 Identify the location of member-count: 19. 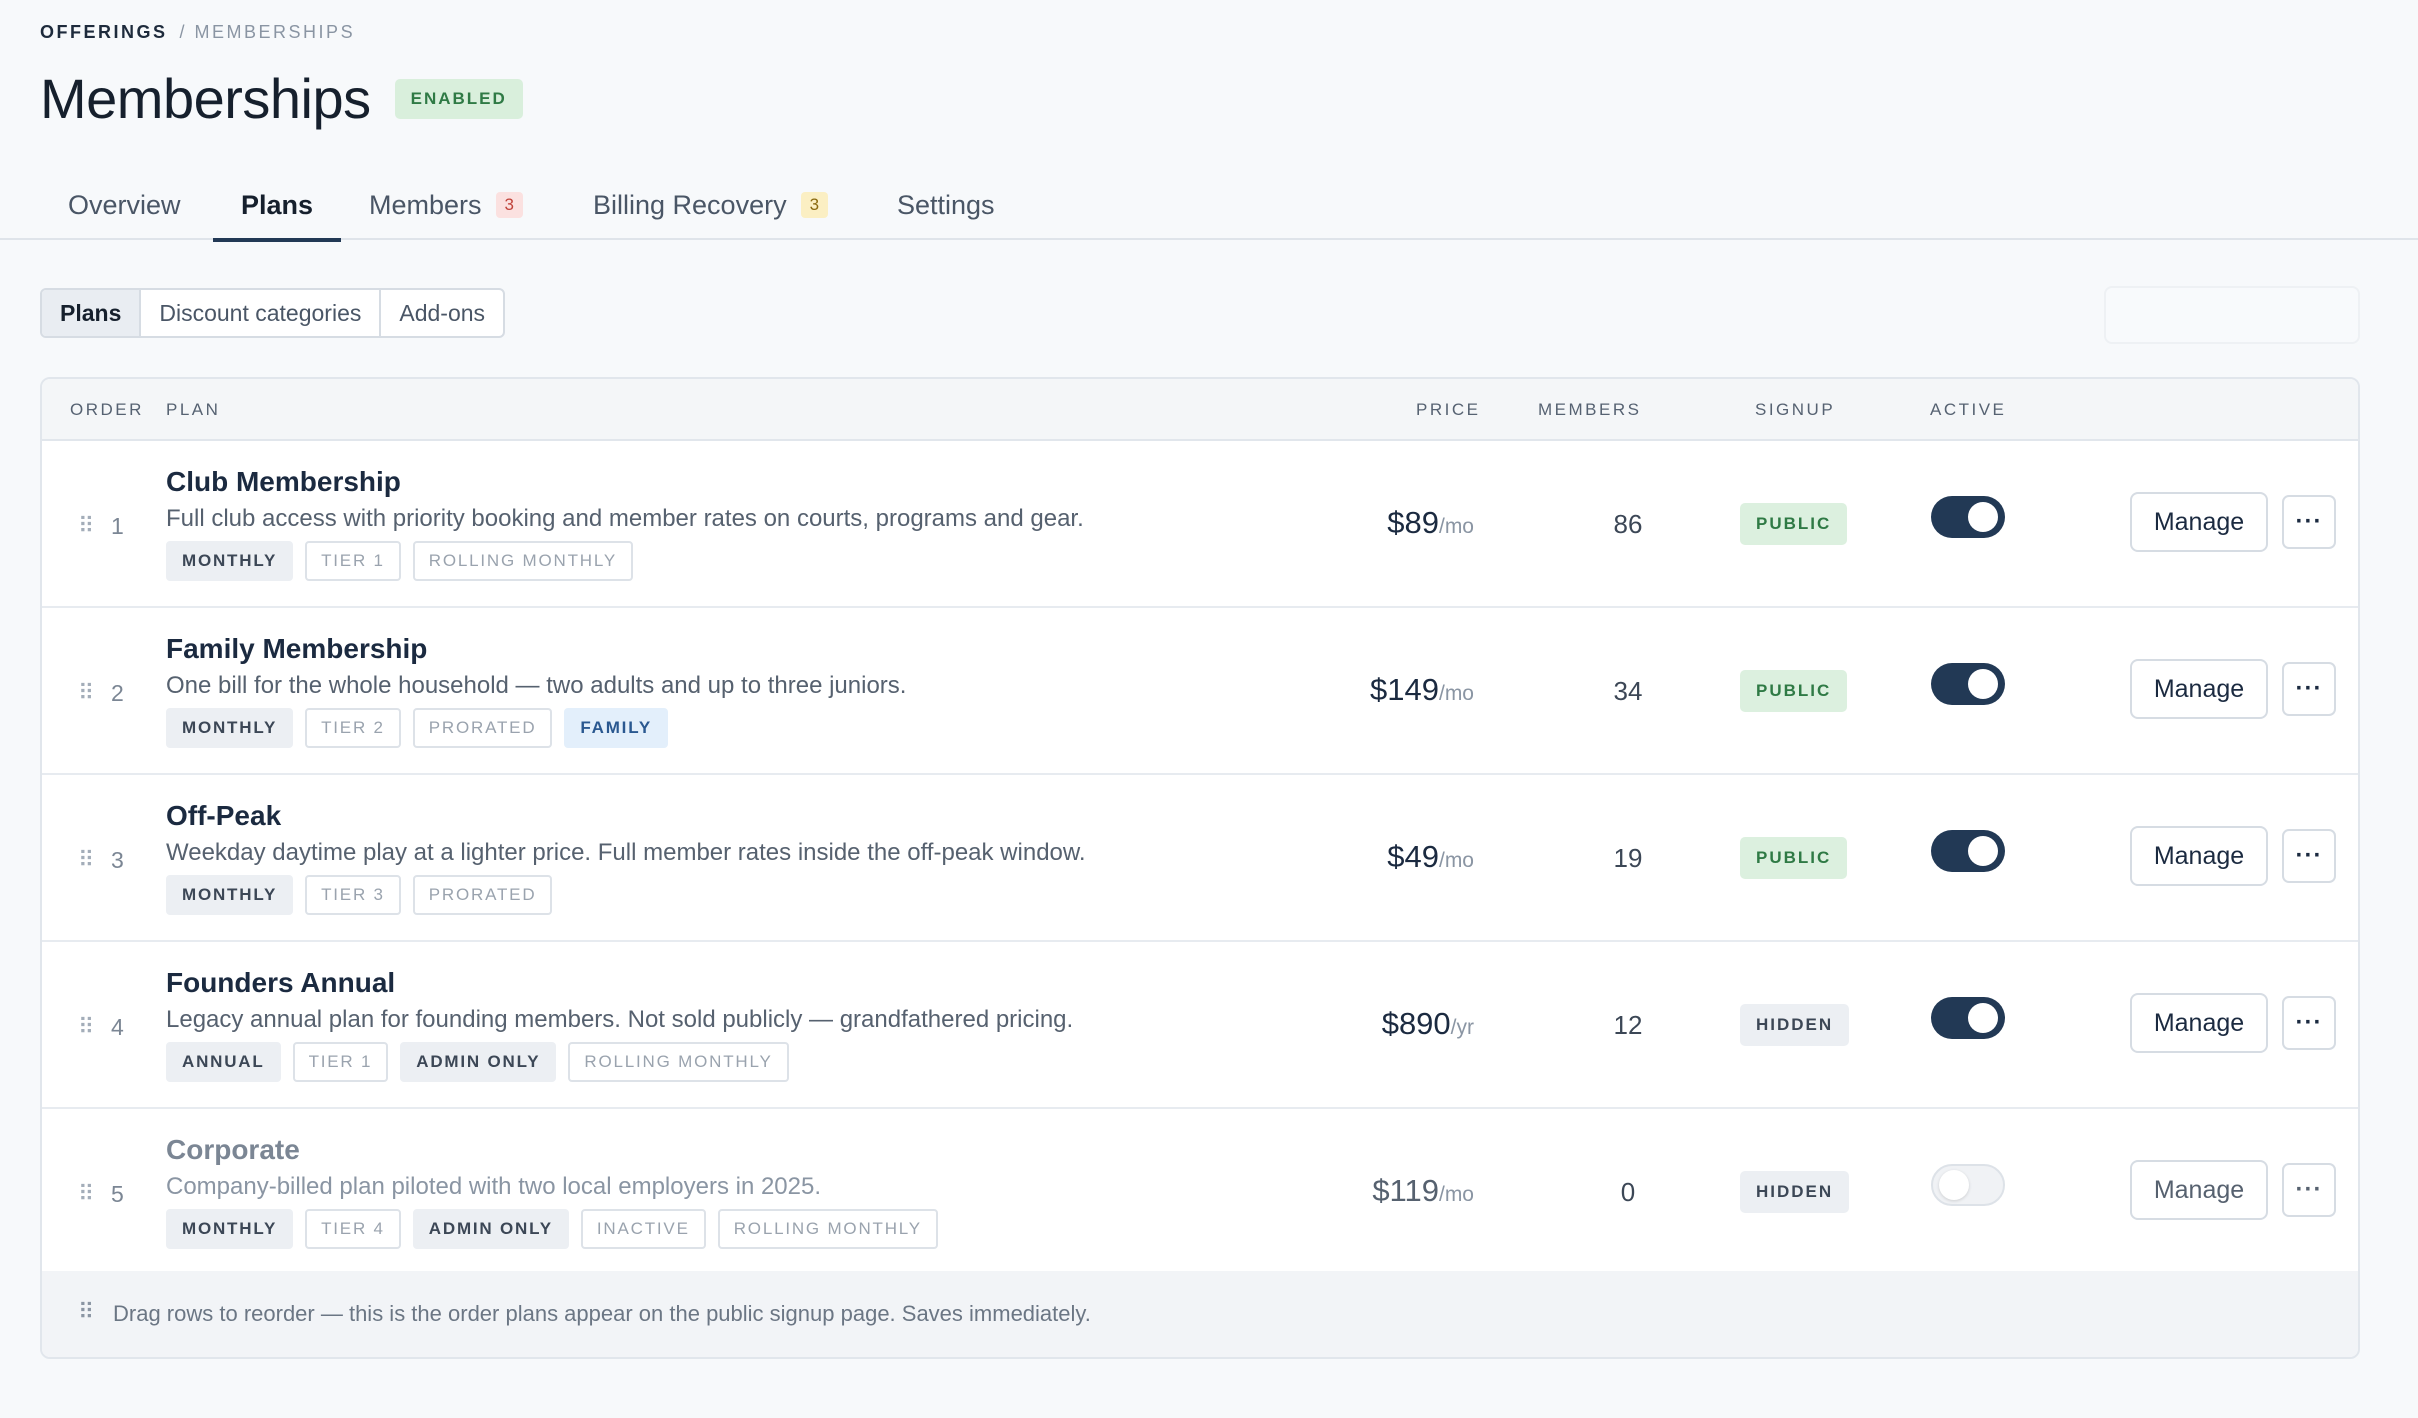
(1628, 858).